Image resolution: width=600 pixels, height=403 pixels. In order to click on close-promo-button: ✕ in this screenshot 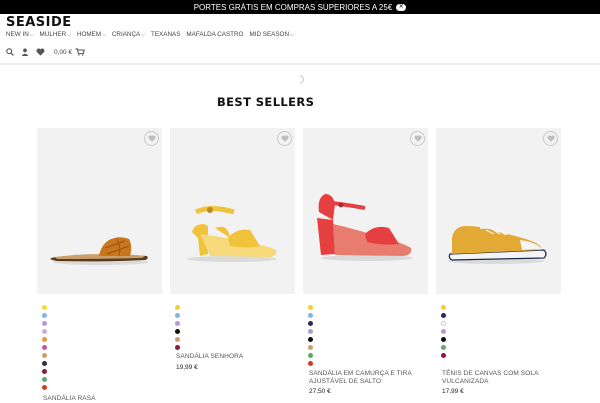, I will do `click(401, 7)`.